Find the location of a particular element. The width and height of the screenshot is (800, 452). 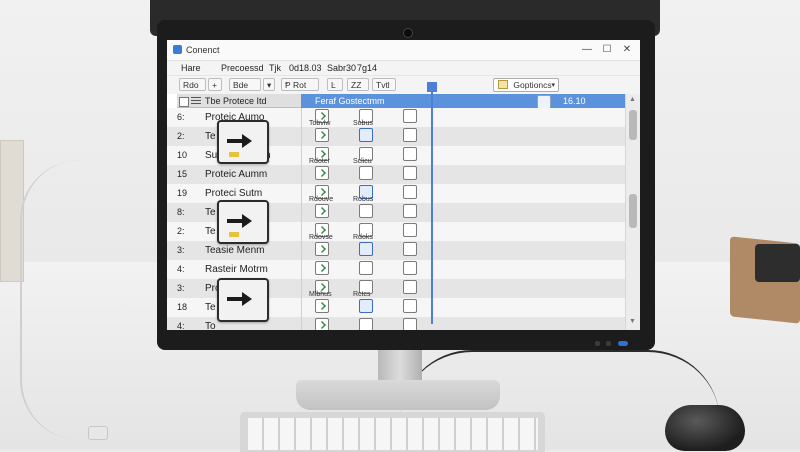

cell-label: Rdovse is located at coordinates (321, 237).